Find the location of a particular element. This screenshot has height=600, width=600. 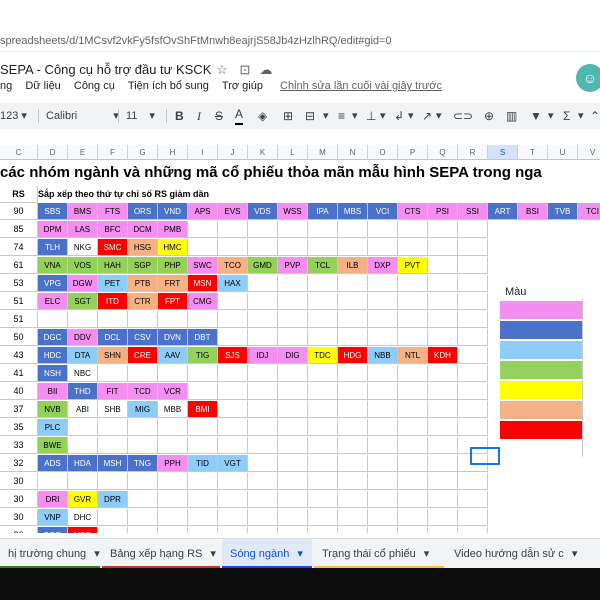

stock-code-cell: PSI is located at coordinates (443, 211).